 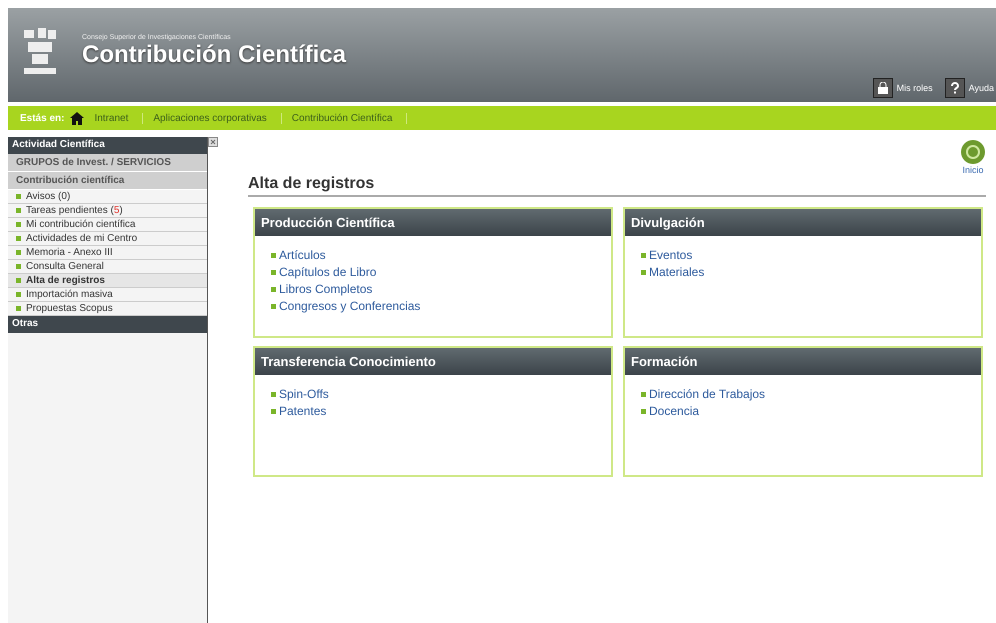 What do you see at coordinates (107, 324) in the screenshot?
I see `sidebar-header: Otras` at bounding box center [107, 324].